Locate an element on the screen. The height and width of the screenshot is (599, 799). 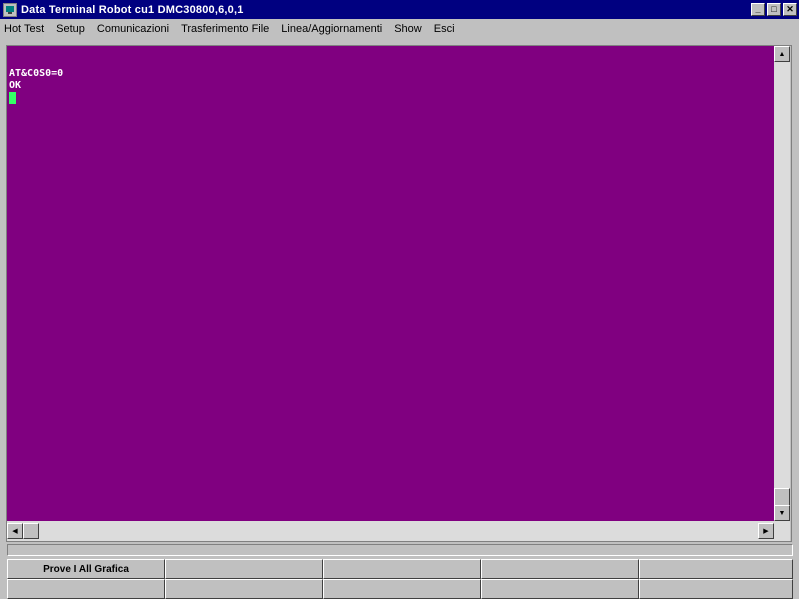
terminal-line: AT&C0S0=0 is located at coordinates (36, 73).